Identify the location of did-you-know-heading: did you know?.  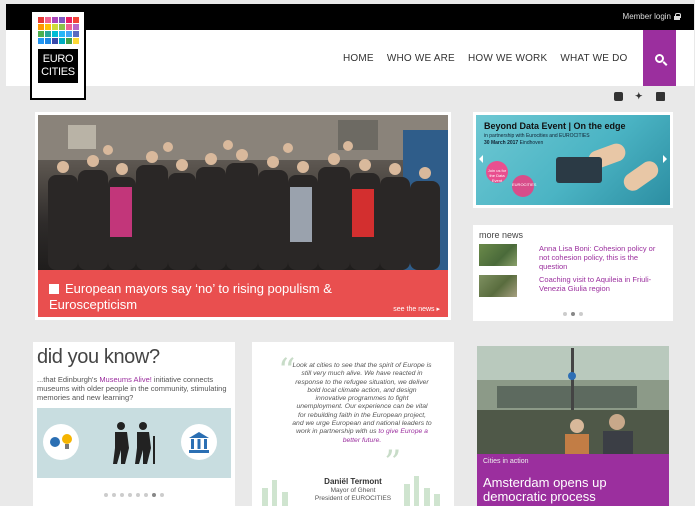
(98, 357).